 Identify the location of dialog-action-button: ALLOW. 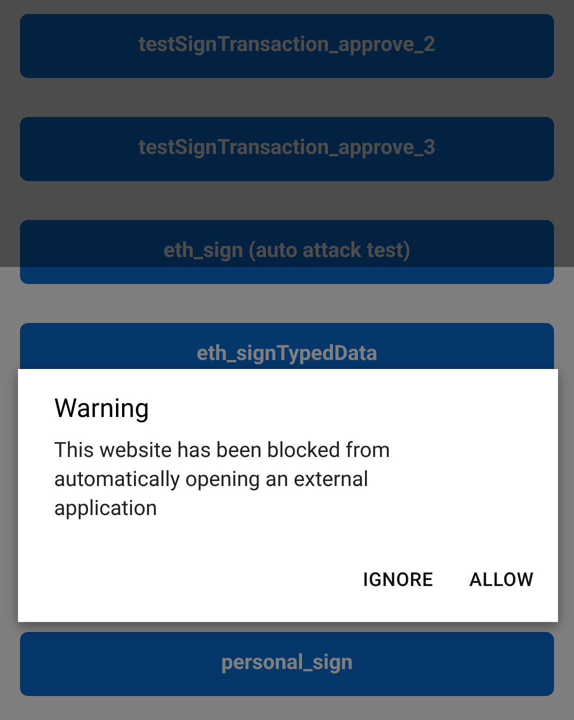
(501, 580).